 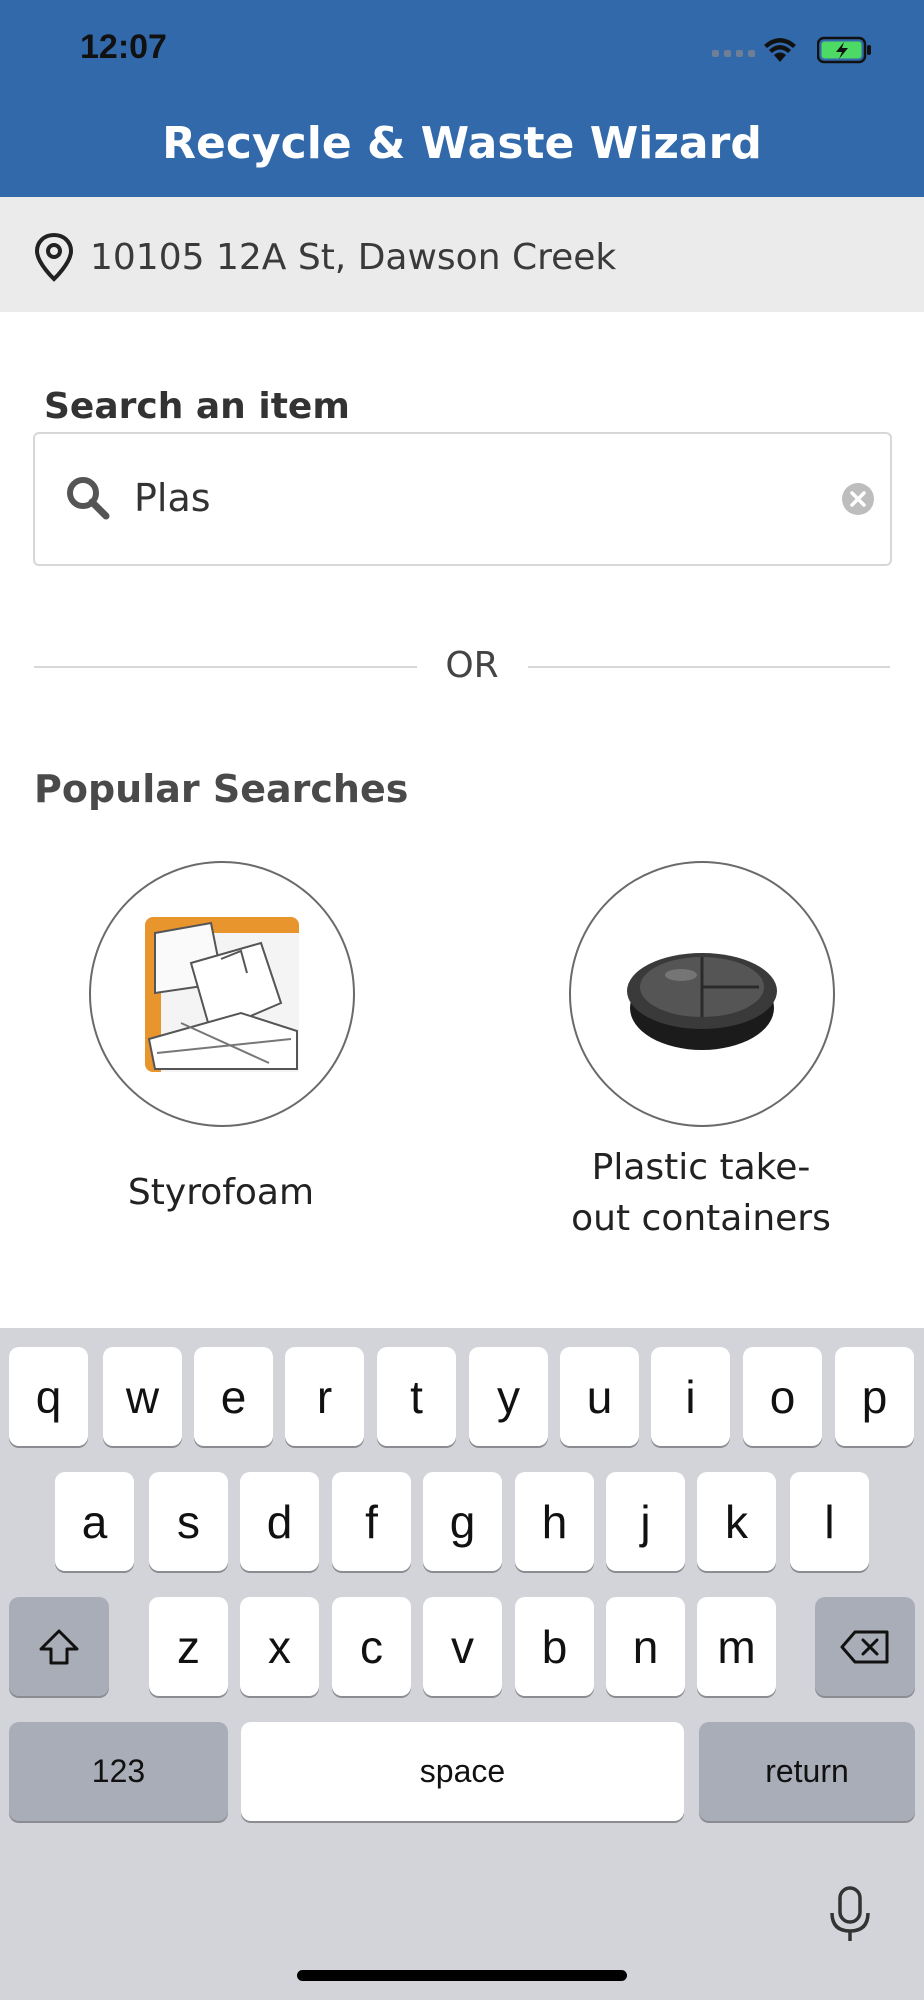 I want to click on key-p: p, so click(x=874, y=1396).